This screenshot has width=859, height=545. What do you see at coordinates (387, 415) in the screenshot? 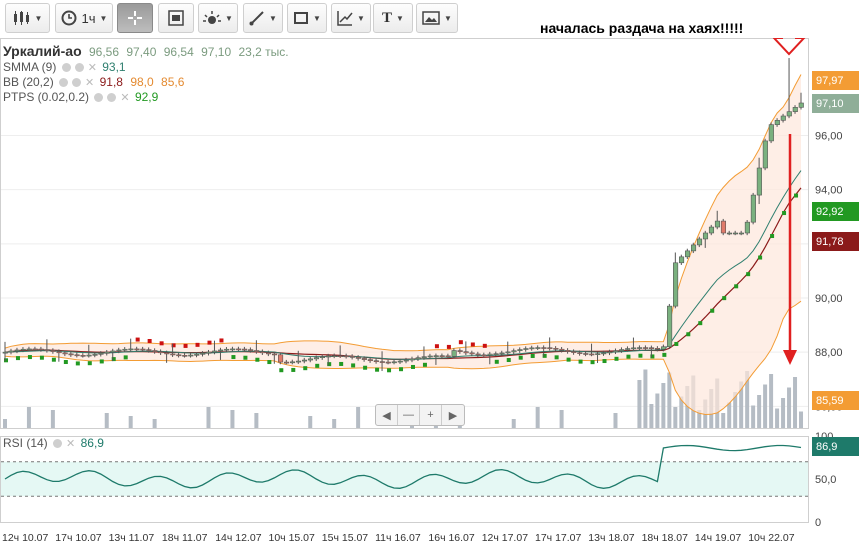
I see `scroll-left-button: ◀` at bounding box center [387, 415].